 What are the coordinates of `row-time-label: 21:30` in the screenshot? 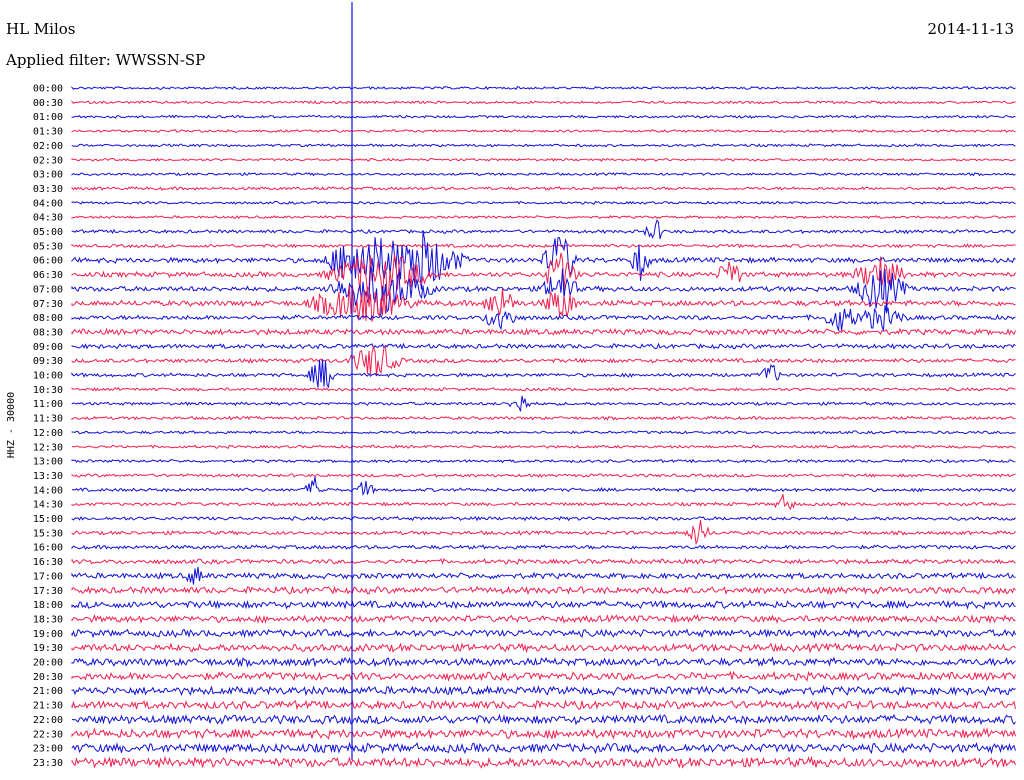 It's located at (48, 706).